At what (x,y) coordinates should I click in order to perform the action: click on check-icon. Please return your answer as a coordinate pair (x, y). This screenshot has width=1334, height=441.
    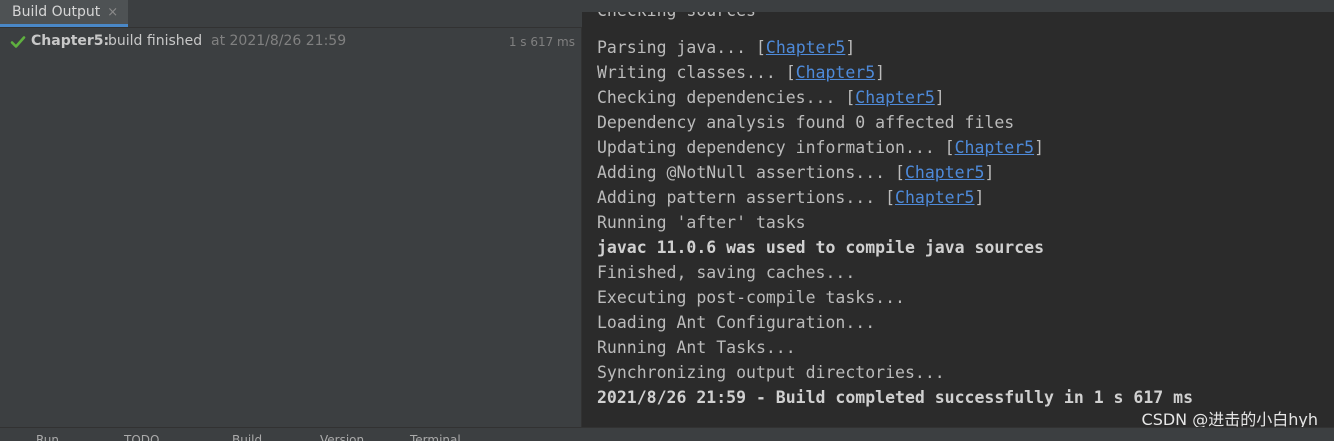
    Looking at the image, I should click on (18, 42).